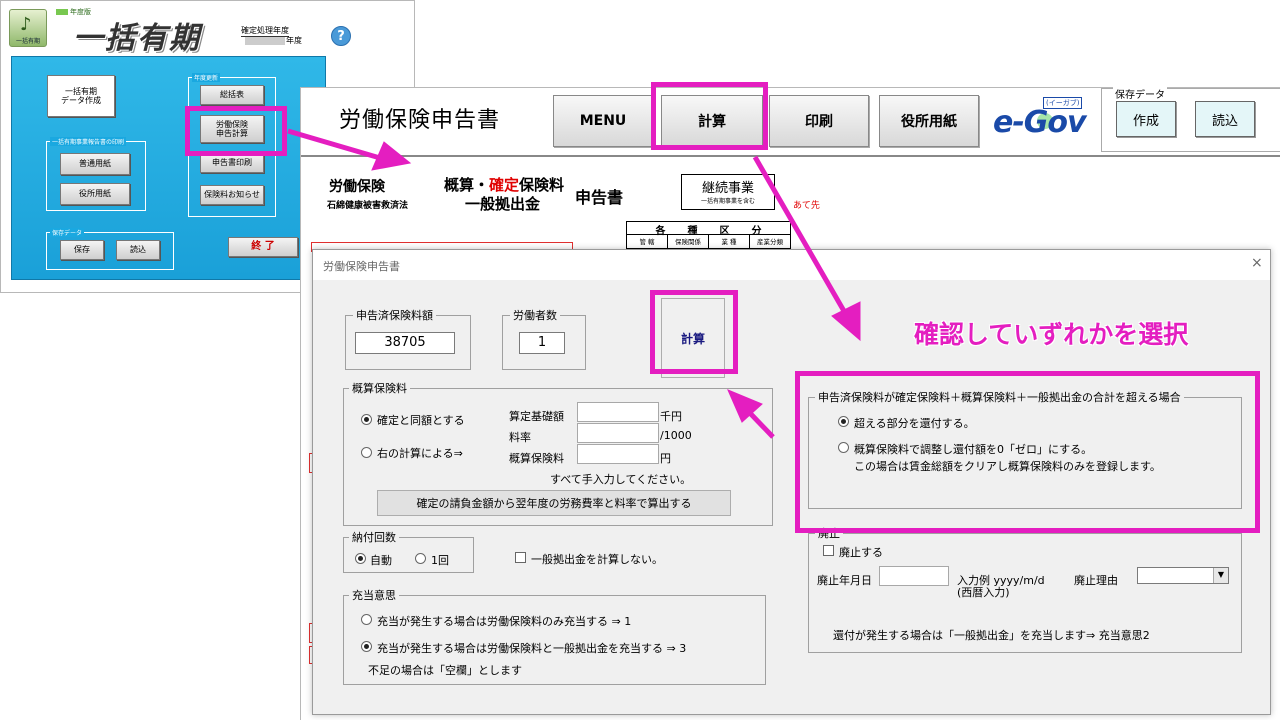  What do you see at coordinates (357, 187) in the screenshot?
I see `form-heading-labor: 労働保険` at bounding box center [357, 187].